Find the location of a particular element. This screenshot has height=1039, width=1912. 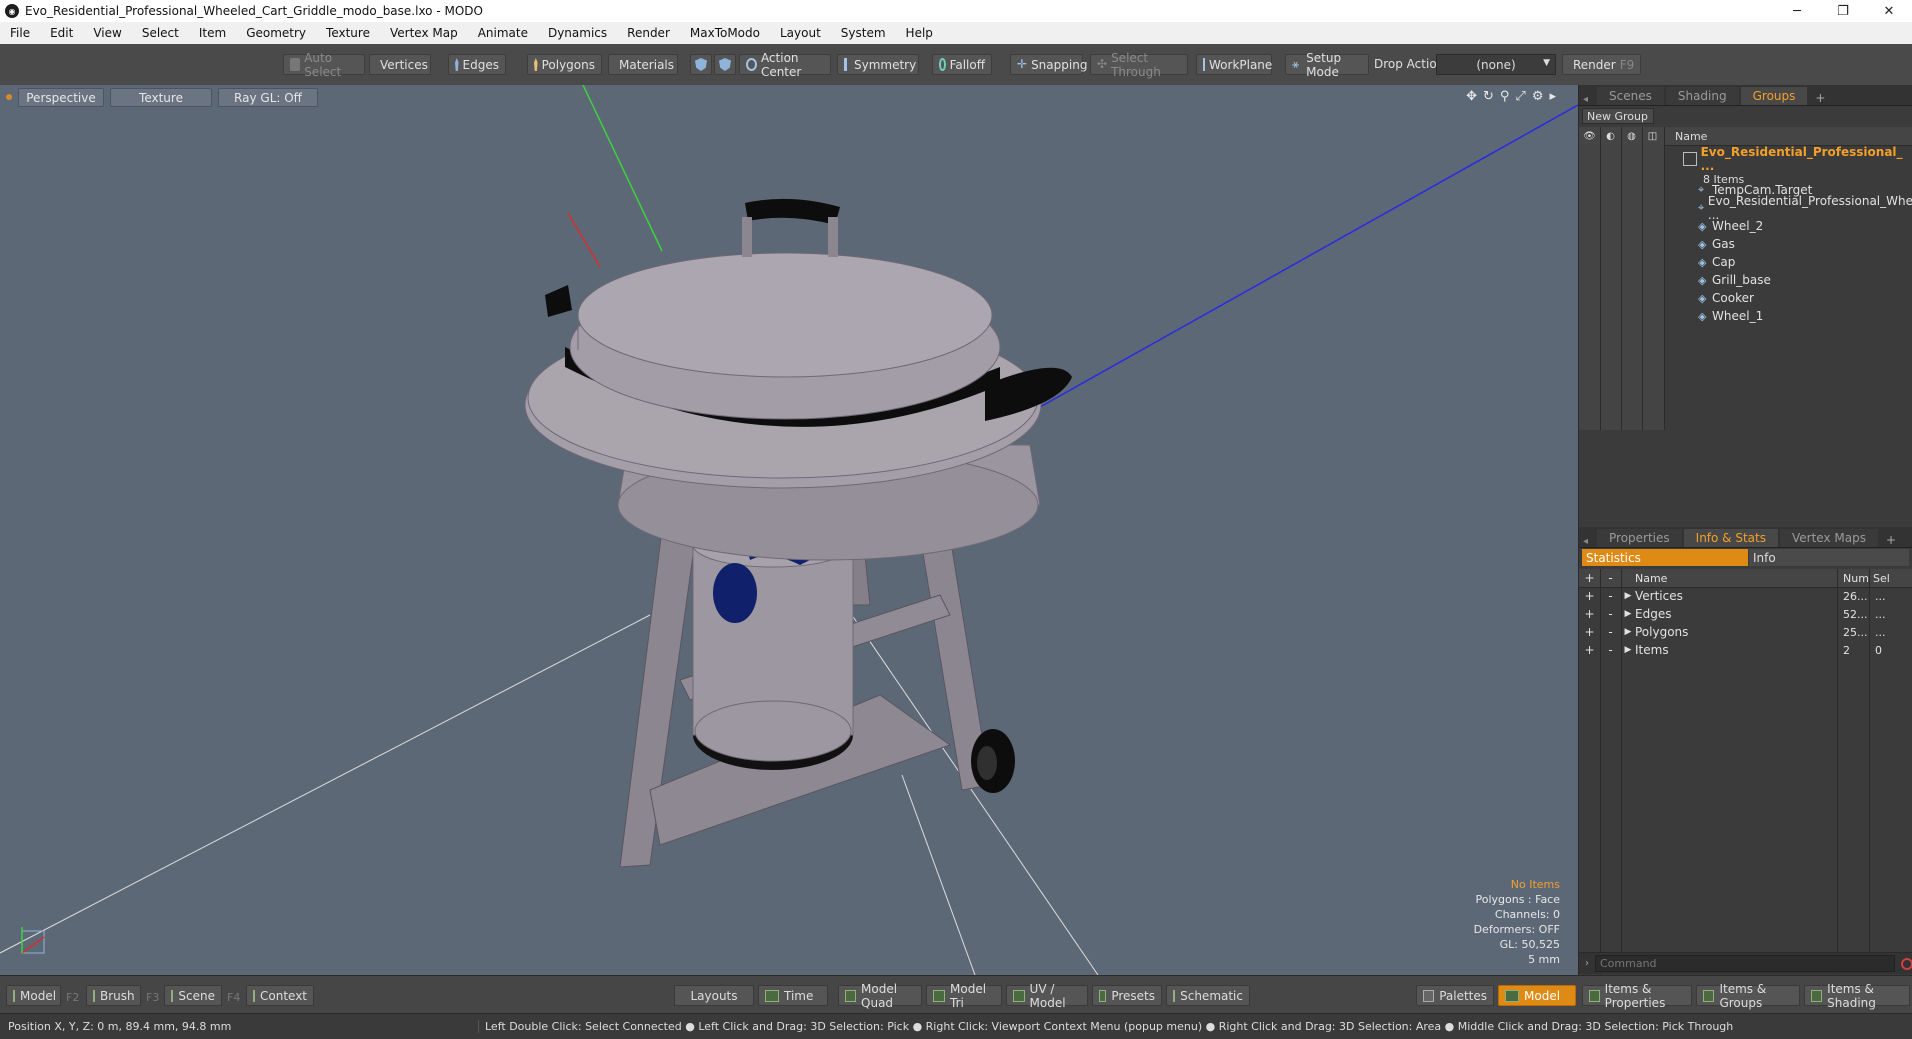

materials-button: Materials is located at coordinates (643, 64).